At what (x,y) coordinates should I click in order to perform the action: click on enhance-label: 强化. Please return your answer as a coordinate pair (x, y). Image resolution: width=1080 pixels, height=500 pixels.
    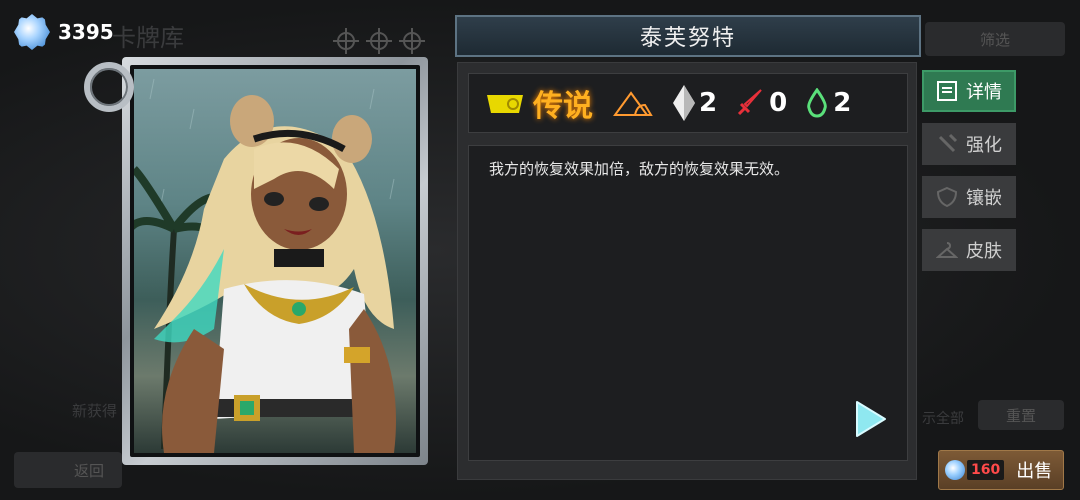
    Looking at the image, I should click on (984, 145).